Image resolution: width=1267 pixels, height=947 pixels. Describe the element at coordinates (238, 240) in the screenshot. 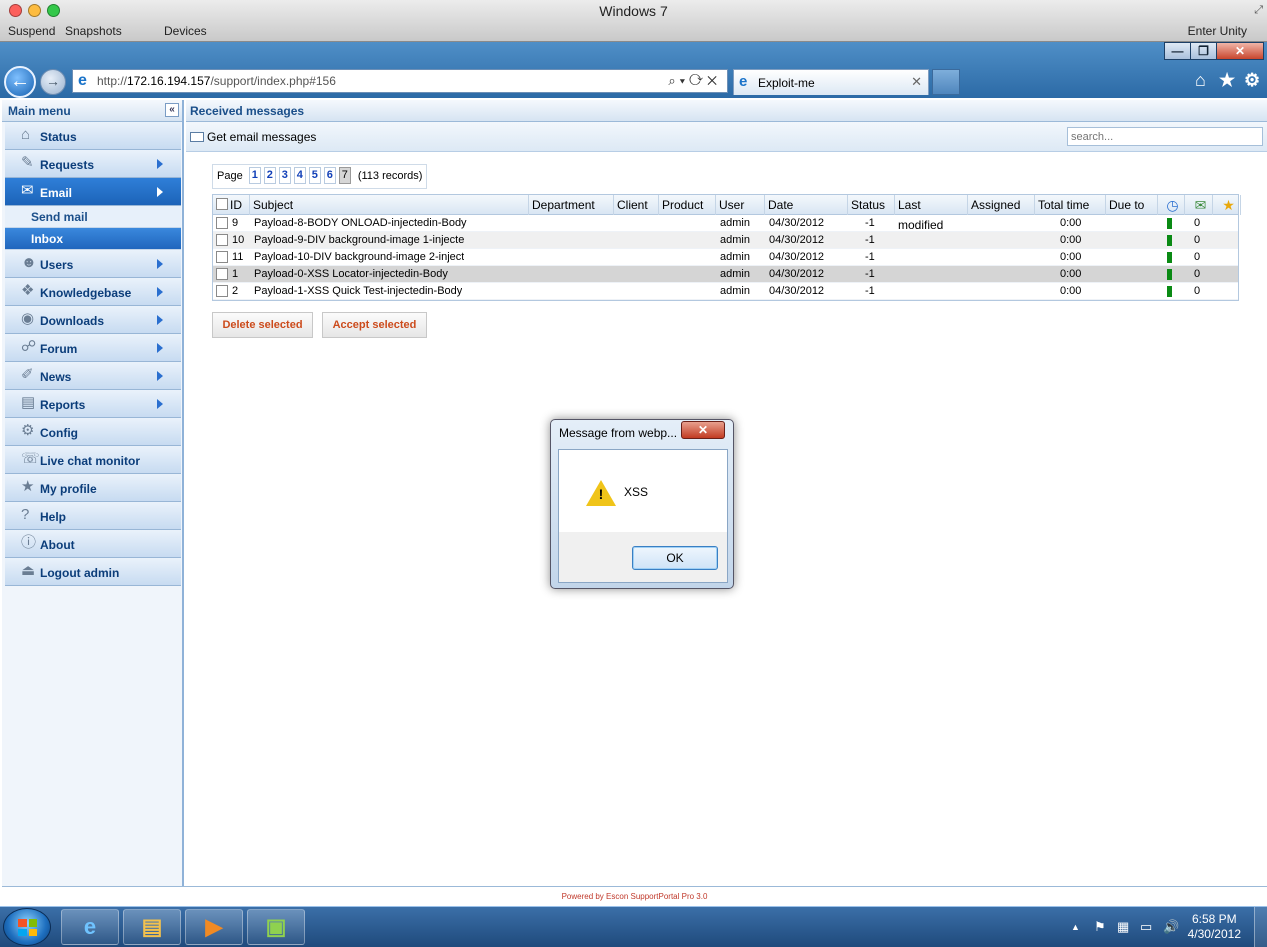

I see `cell-id: 10` at that location.